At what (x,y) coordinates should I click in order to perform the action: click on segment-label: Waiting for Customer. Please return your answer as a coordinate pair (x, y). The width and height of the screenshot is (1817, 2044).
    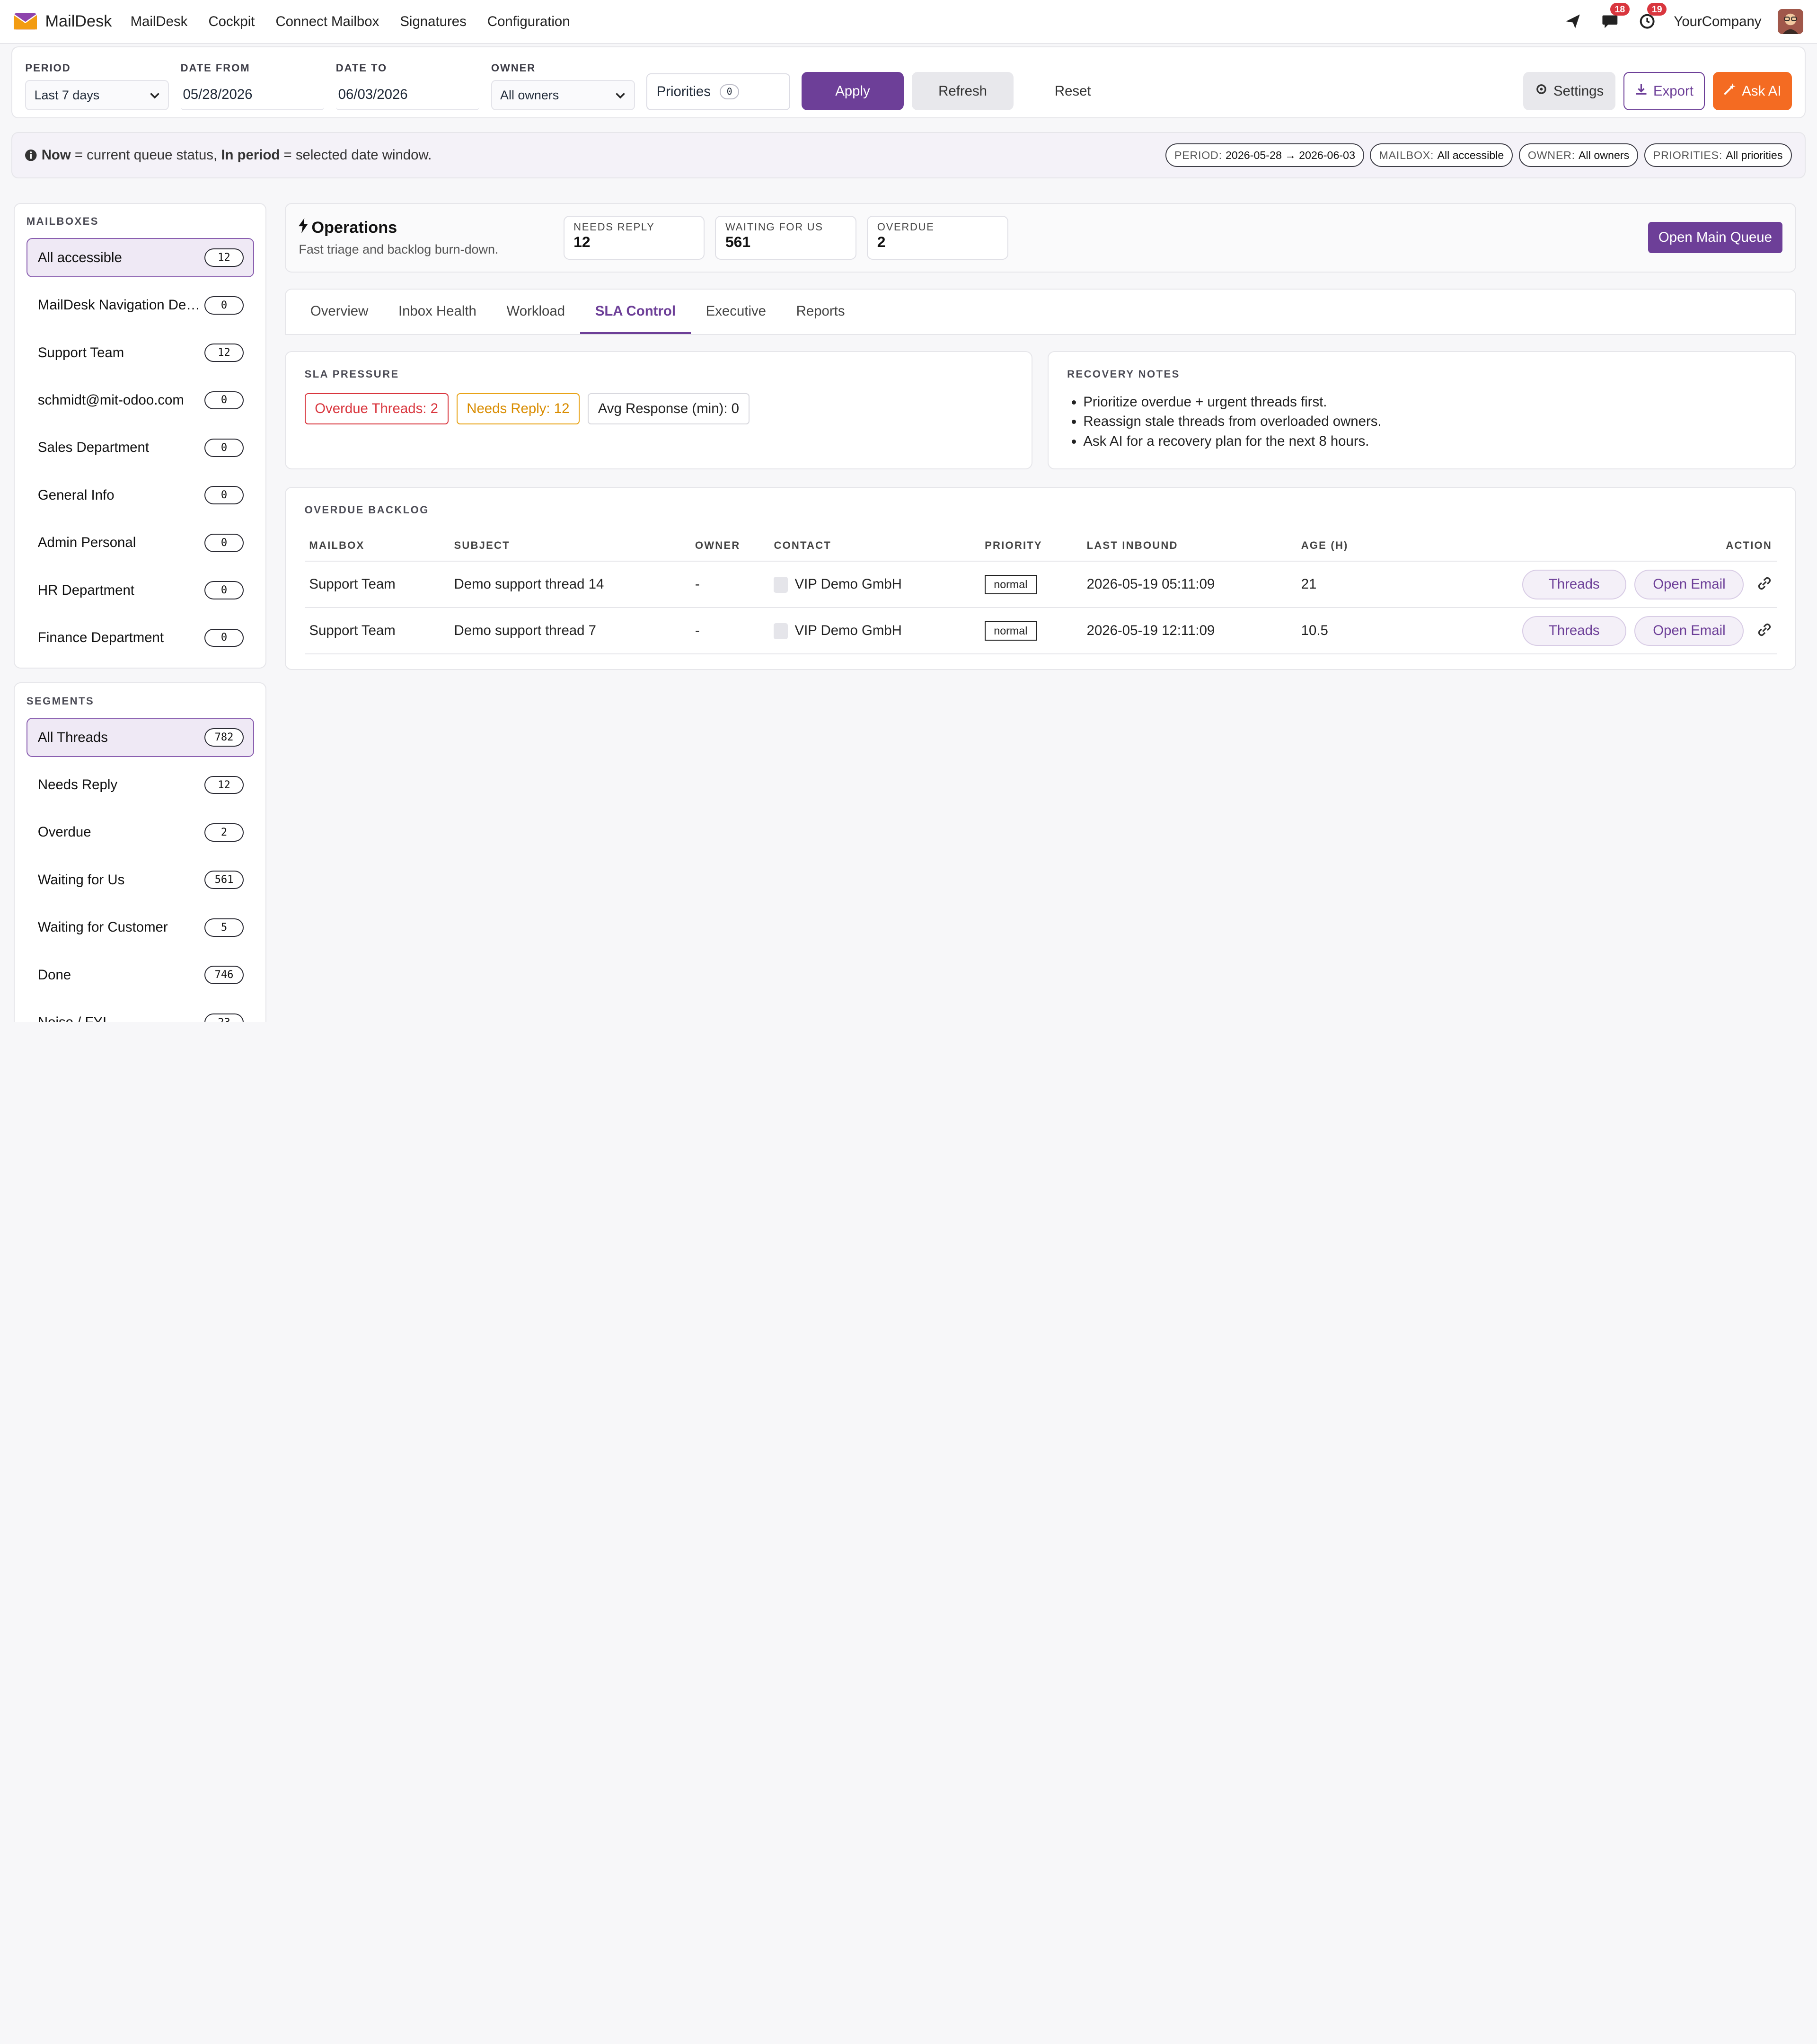
    Looking at the image, I should click on (103, 927).